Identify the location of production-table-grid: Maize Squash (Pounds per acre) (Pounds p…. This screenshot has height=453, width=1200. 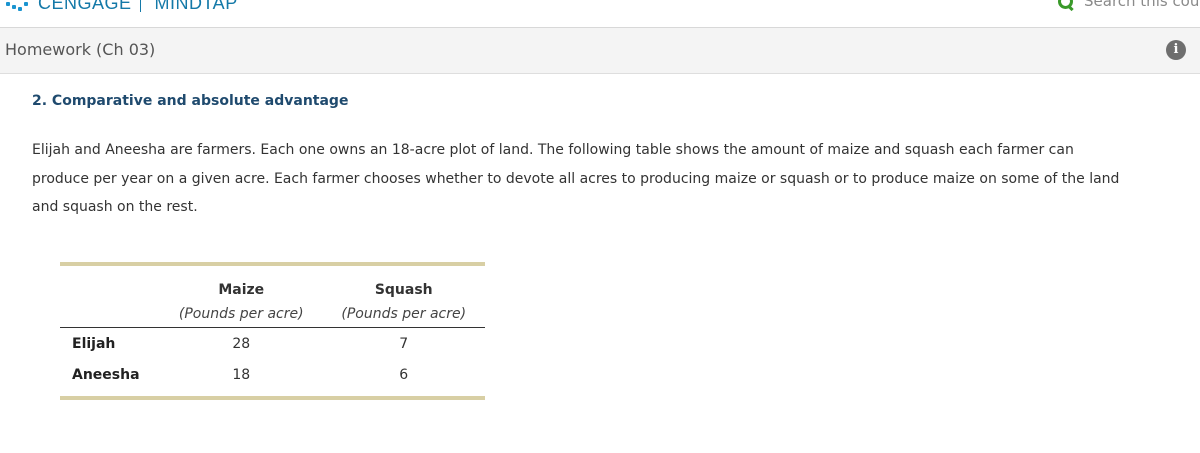
(272, 331).